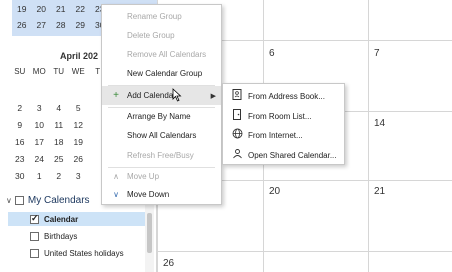 The image size is (452, 272). Describe the element at coordinates (59, 159) in the screenshot. I see `mini-calendar-day: 25` at that location.